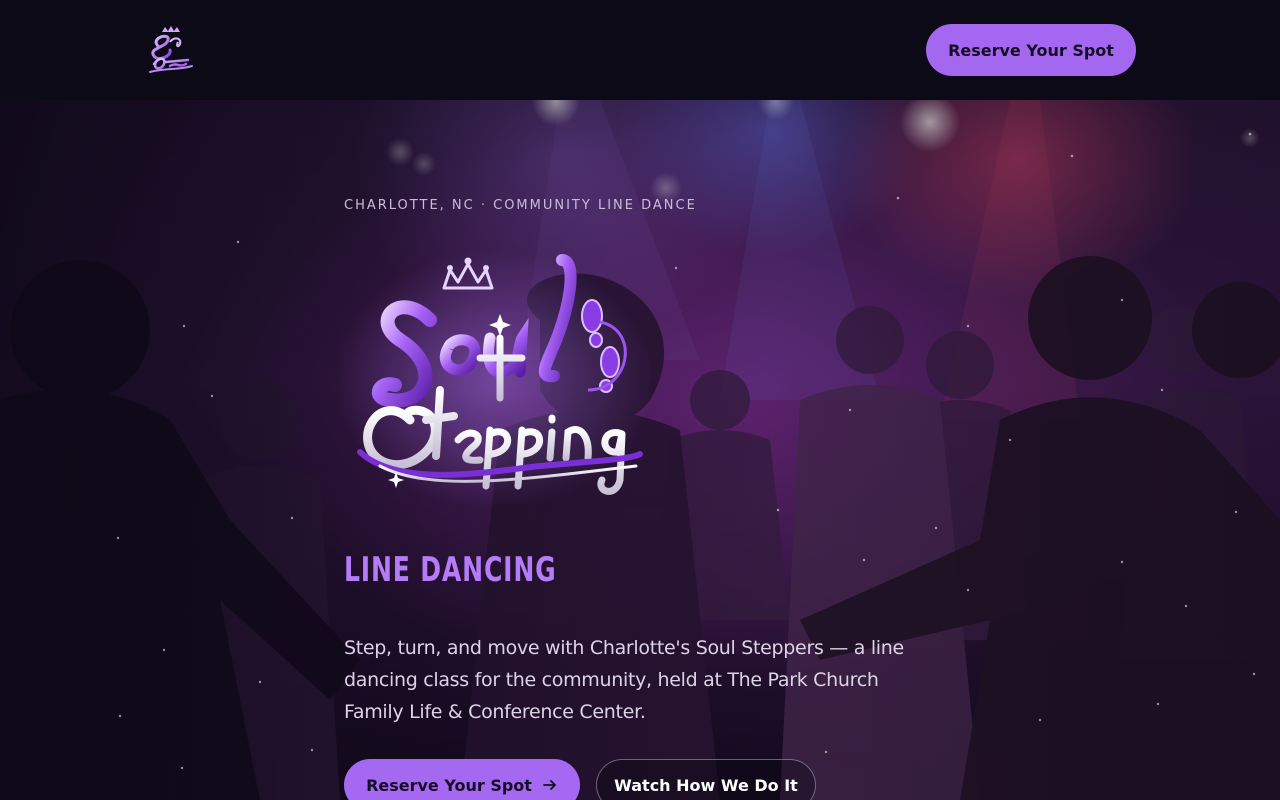 This screenshot has height=800, width=1280. What do you see at coordinates (640, 50) in the screenshot?
I see `site-header: Reserve Your Spot` at bounding box center [640, 50].